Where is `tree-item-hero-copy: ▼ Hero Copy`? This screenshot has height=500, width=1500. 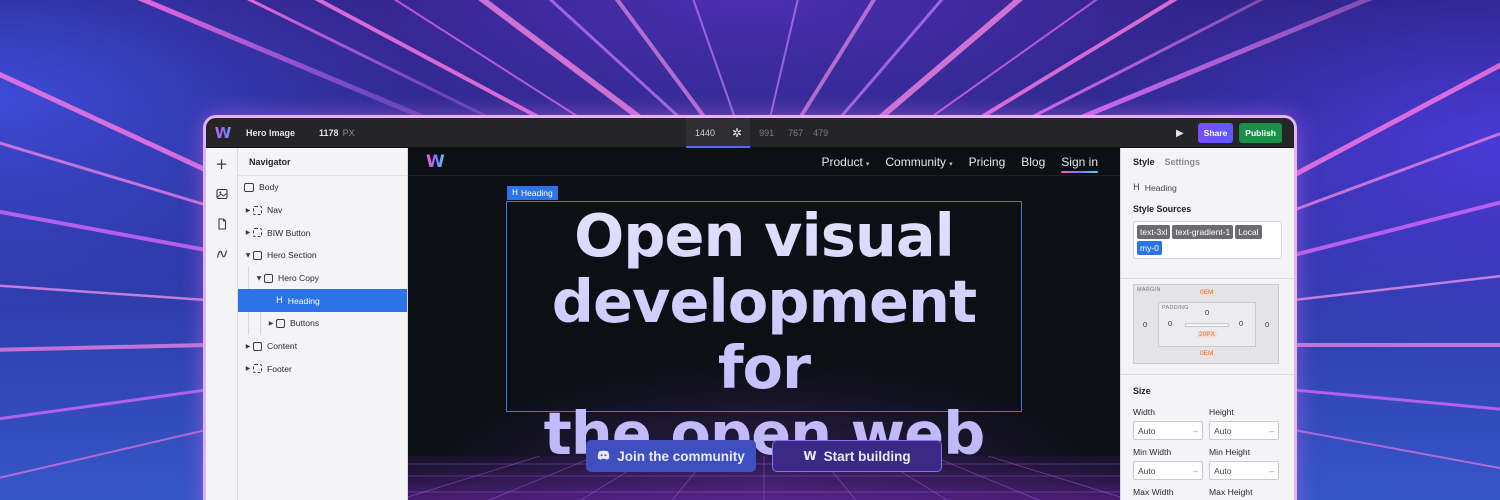 tree-item-hero-copy: ▼ Hero Copy is located at coordinates (322, 278).